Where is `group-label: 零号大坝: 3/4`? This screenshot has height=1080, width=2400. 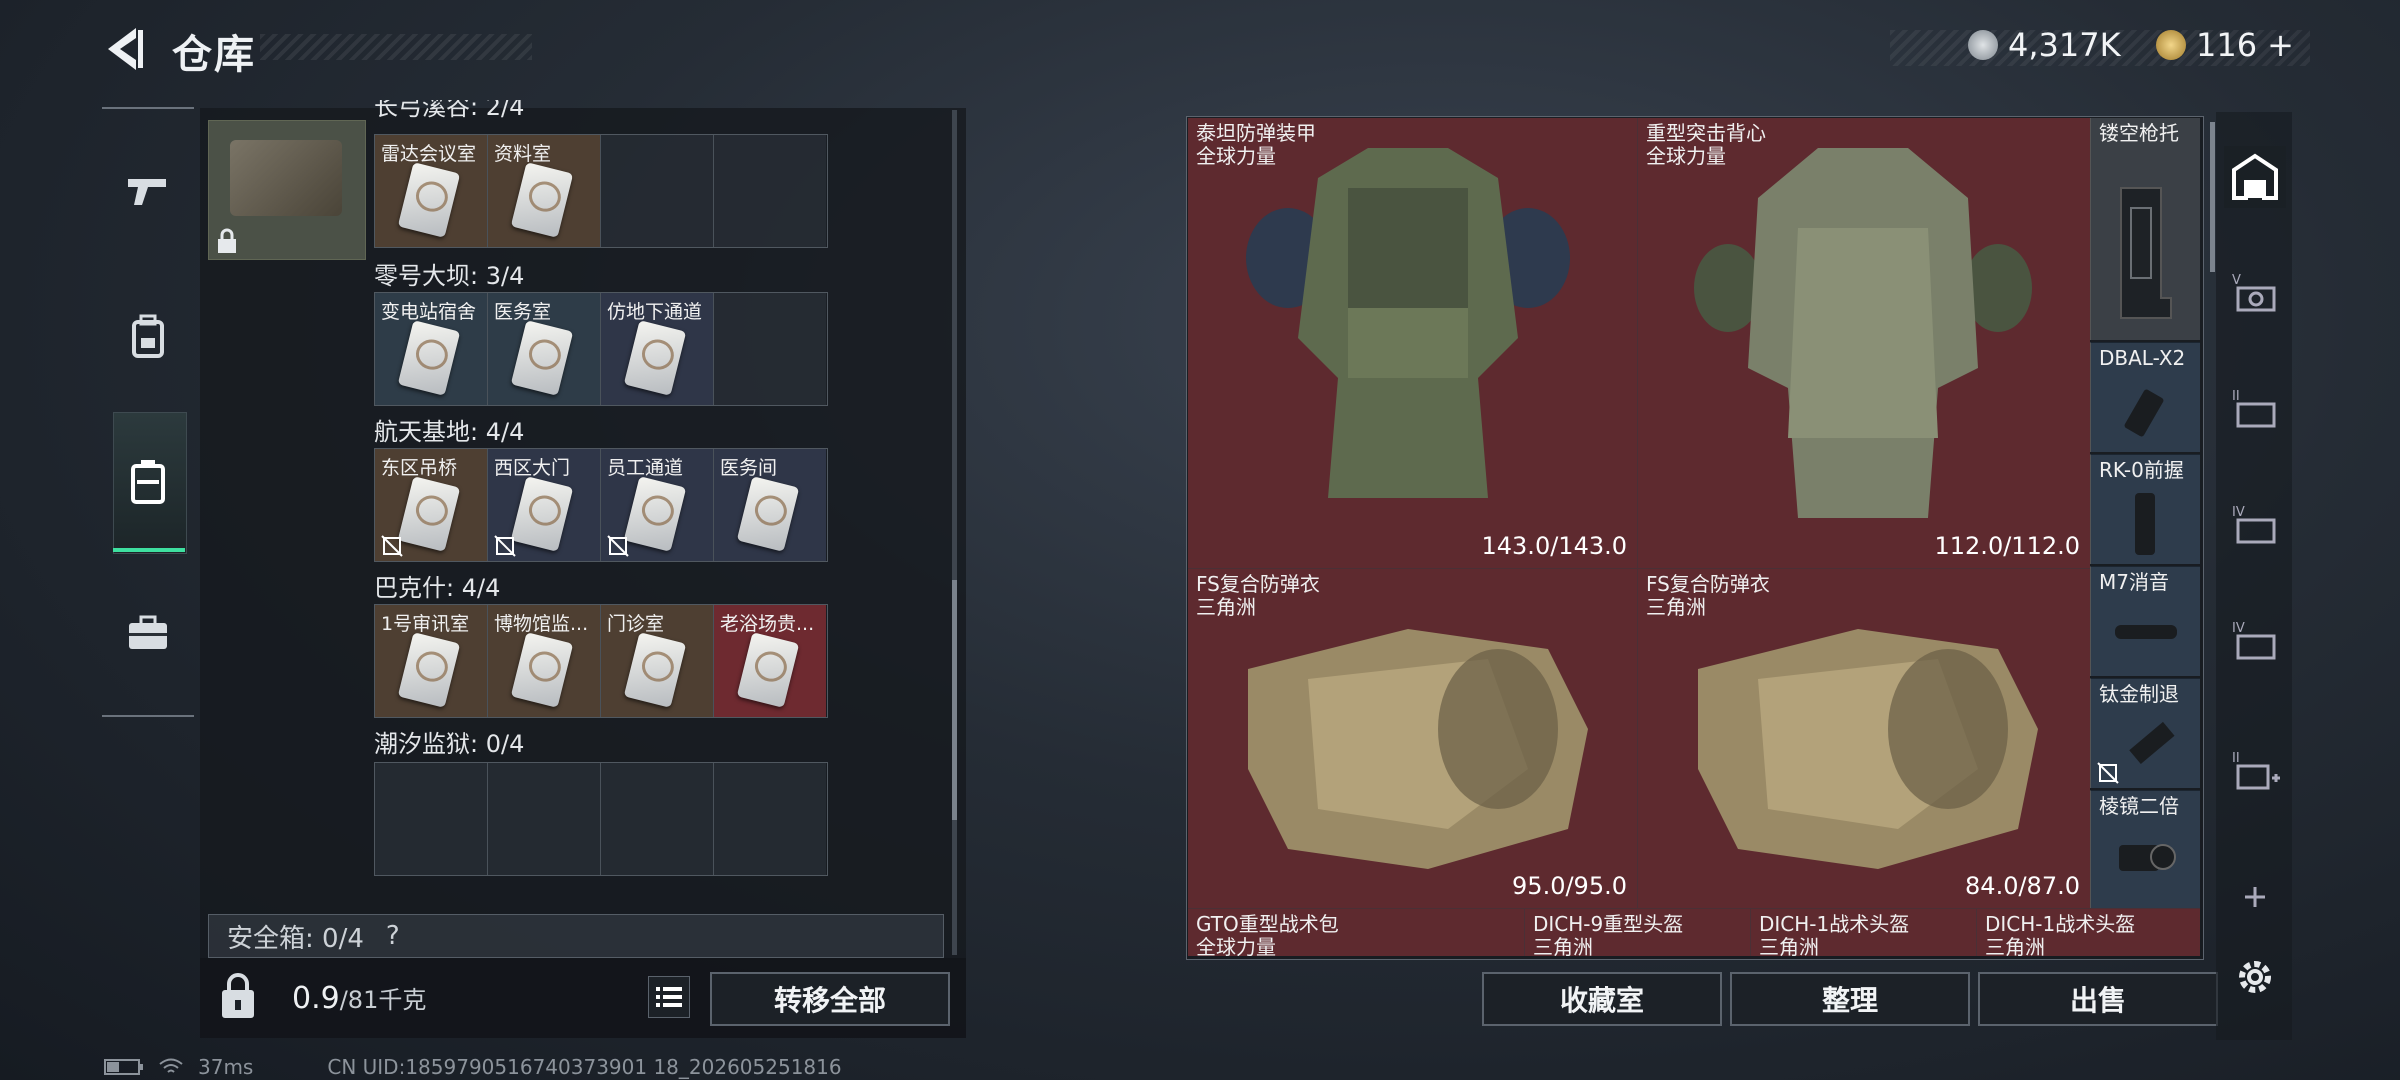 group-label: 零号大坝: 3/4 is located at coordinates (449, 276).